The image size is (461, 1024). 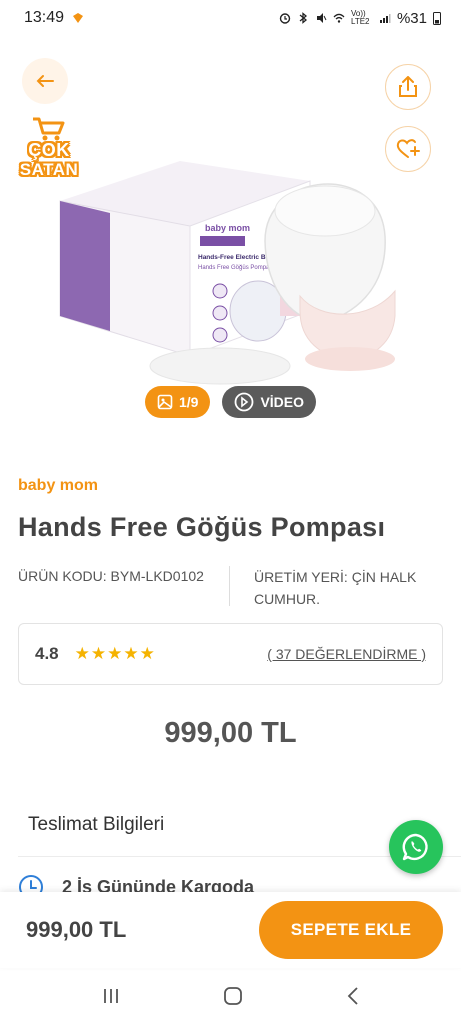 I want to click on whatsapp-icon, so click(x=415, y=847).